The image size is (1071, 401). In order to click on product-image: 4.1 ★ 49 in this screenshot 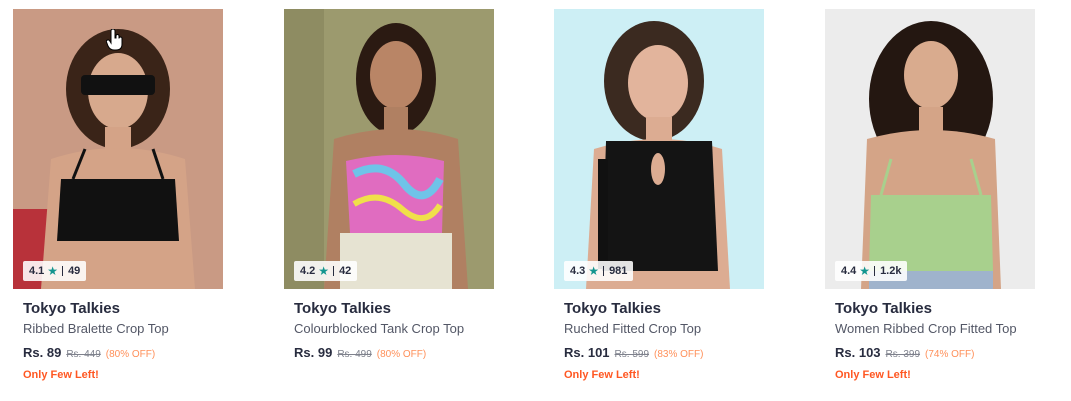, I will do `click(118, 149)`.